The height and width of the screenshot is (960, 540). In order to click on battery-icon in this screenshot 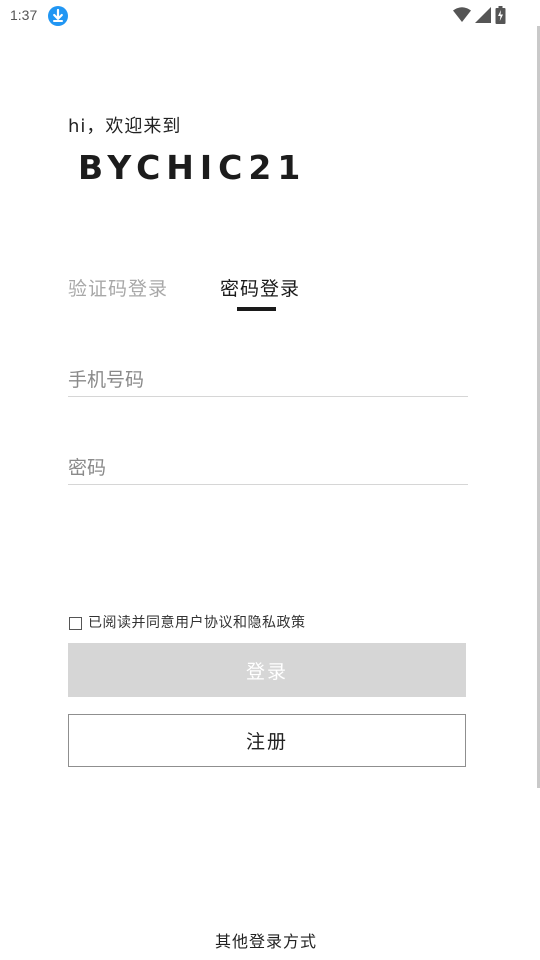, I will do `click(500, 15)`.